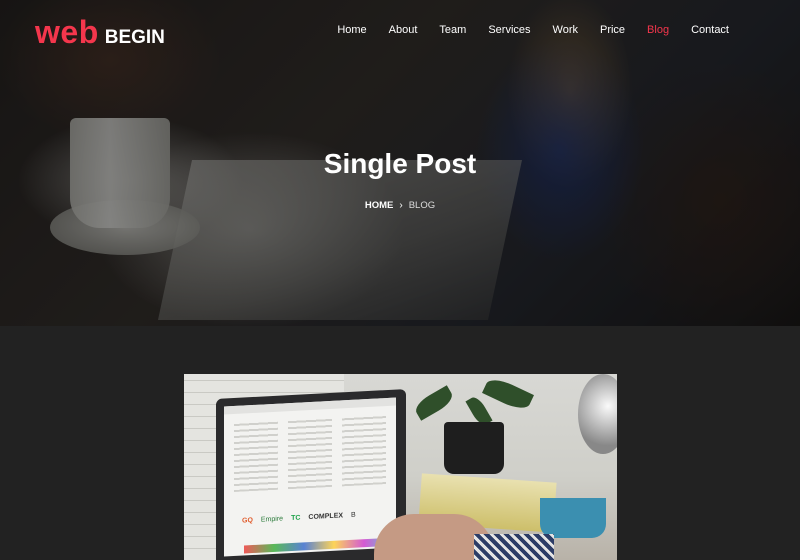 This screenshot has height=560, width=800. Describe the element at coordinates (403, 30) in the screenshot. I see `nav-item-about: About` at that location.